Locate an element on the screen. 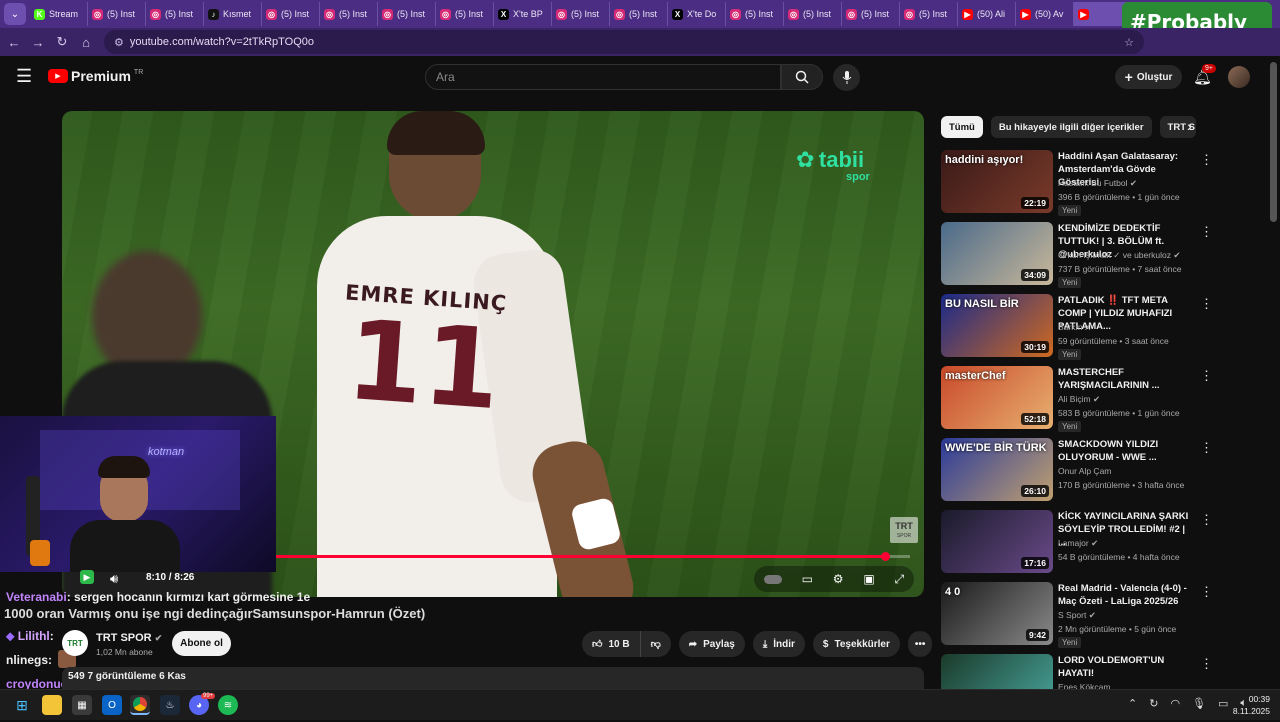  tray-chevron-icon: ⌃ is located at coordinates (1132, 703).